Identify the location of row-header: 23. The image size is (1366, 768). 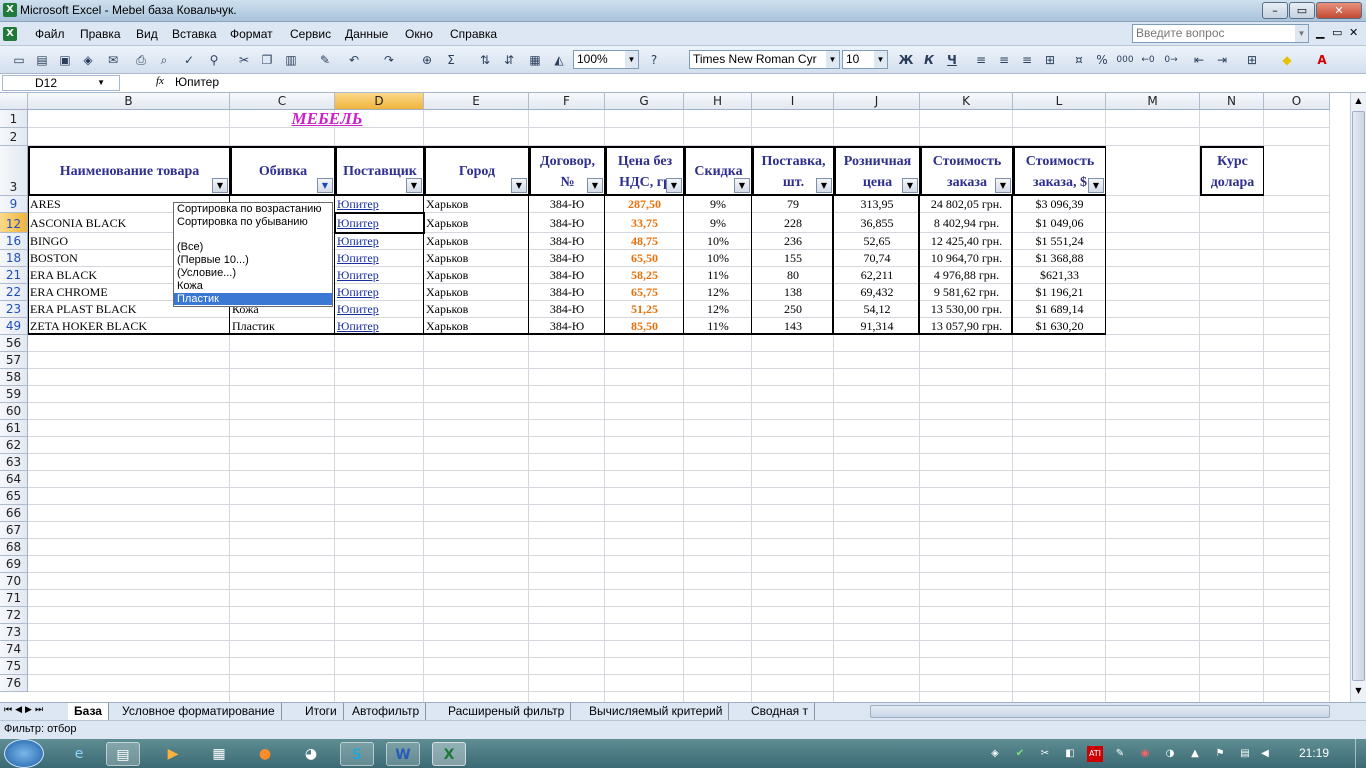
(14, 309).